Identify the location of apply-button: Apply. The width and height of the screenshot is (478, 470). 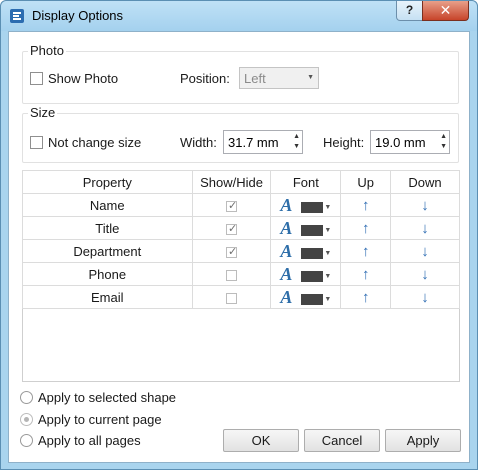
(423, 440).